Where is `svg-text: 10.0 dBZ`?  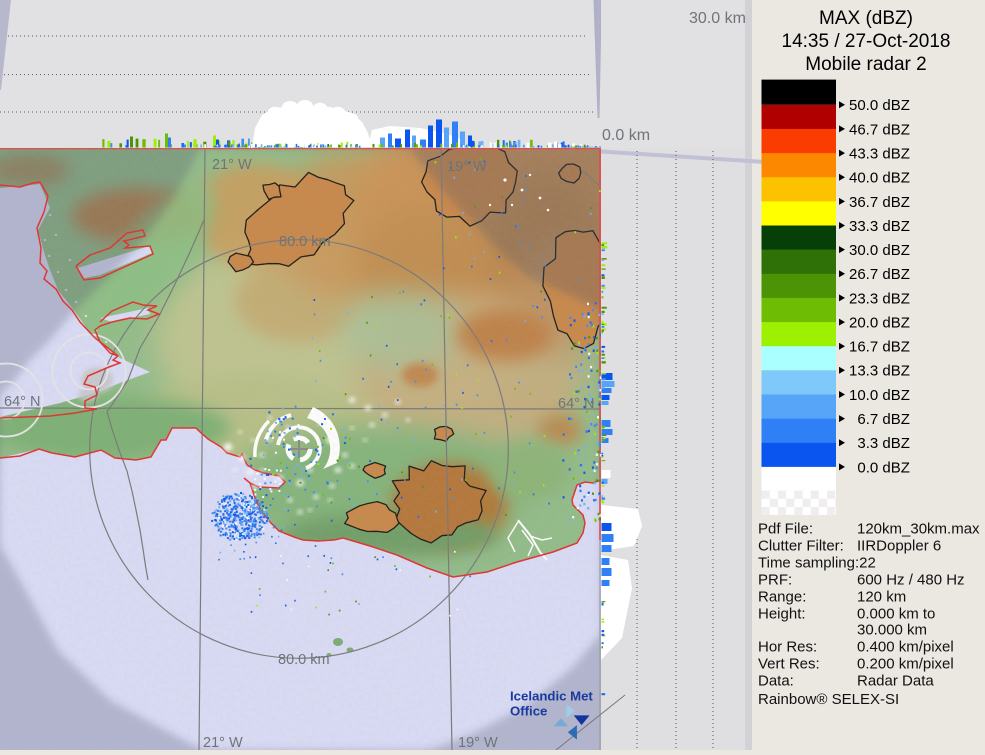
svg-text: 10.0 dBZ is located at coordinates (879, 395).